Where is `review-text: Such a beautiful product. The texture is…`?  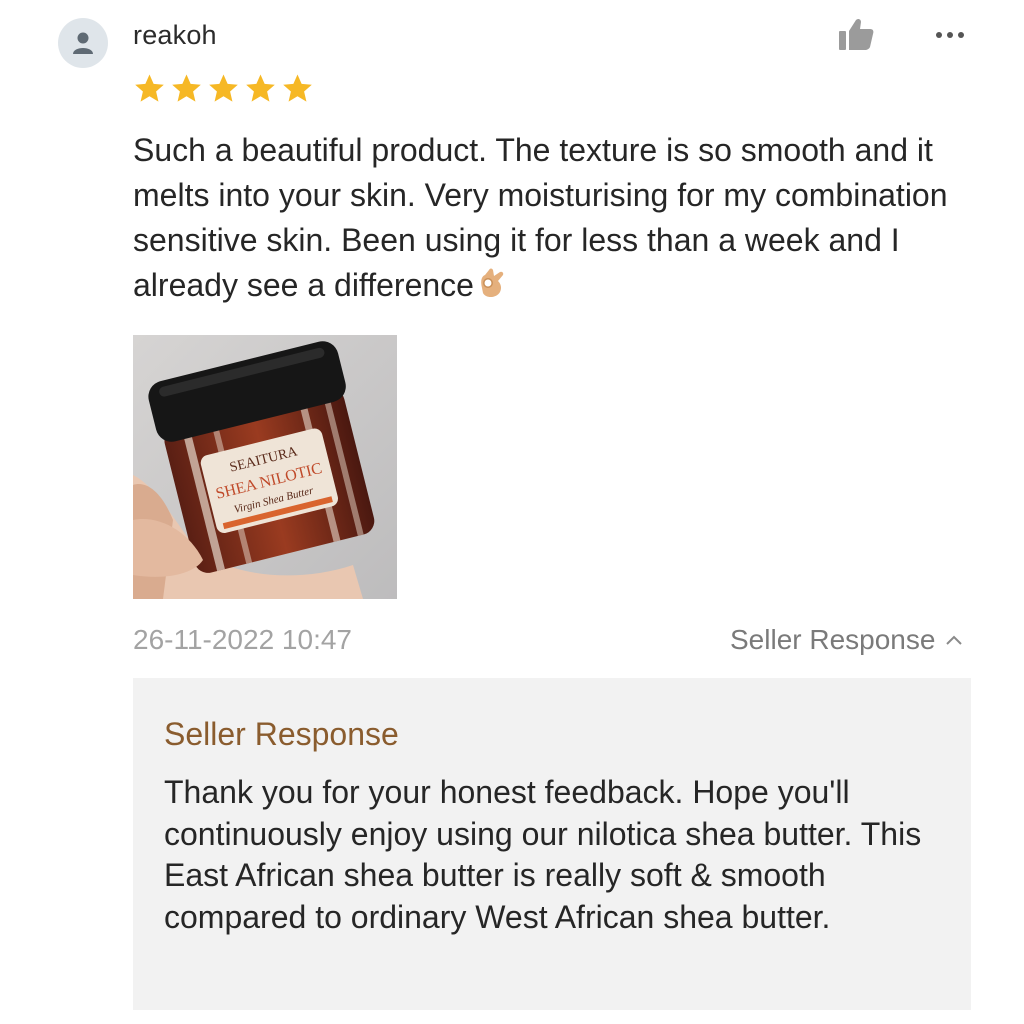 review-text: Such a beautiful product. The texture is… is located at coordinates (558, 220).